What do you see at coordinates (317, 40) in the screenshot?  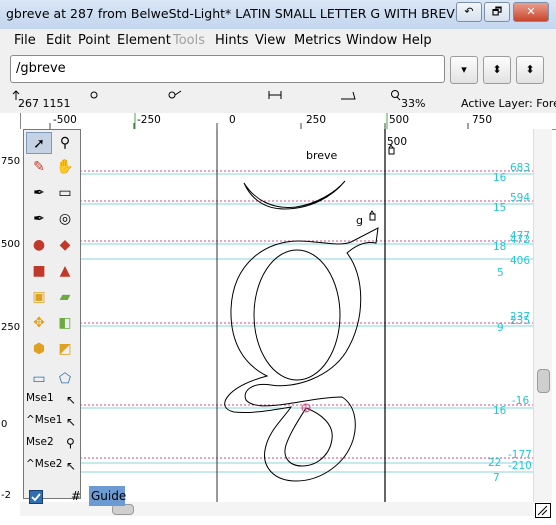 I see `menu-metrics: Metrics` at bounding box center [317, 40].